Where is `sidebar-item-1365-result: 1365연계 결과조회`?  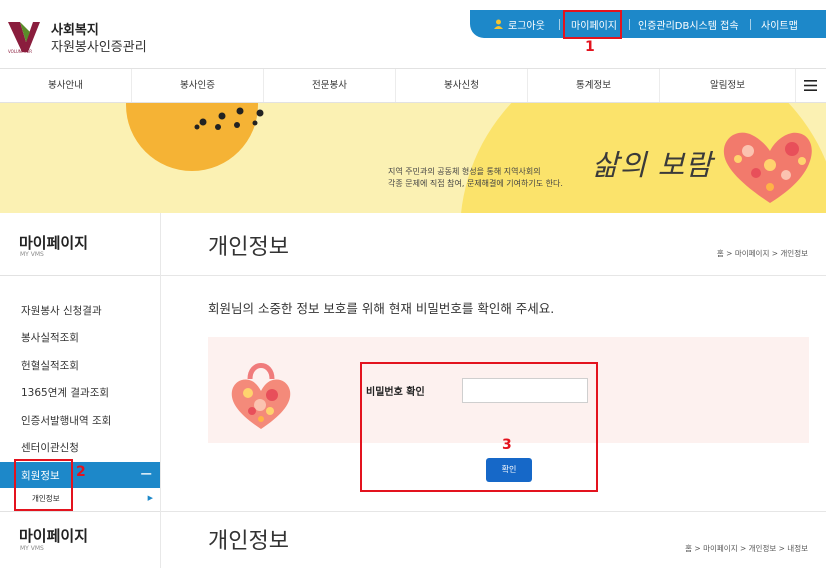 sidebar-item-1365-result: 1365연계 결과조회 is located at coordinates (65, 392).